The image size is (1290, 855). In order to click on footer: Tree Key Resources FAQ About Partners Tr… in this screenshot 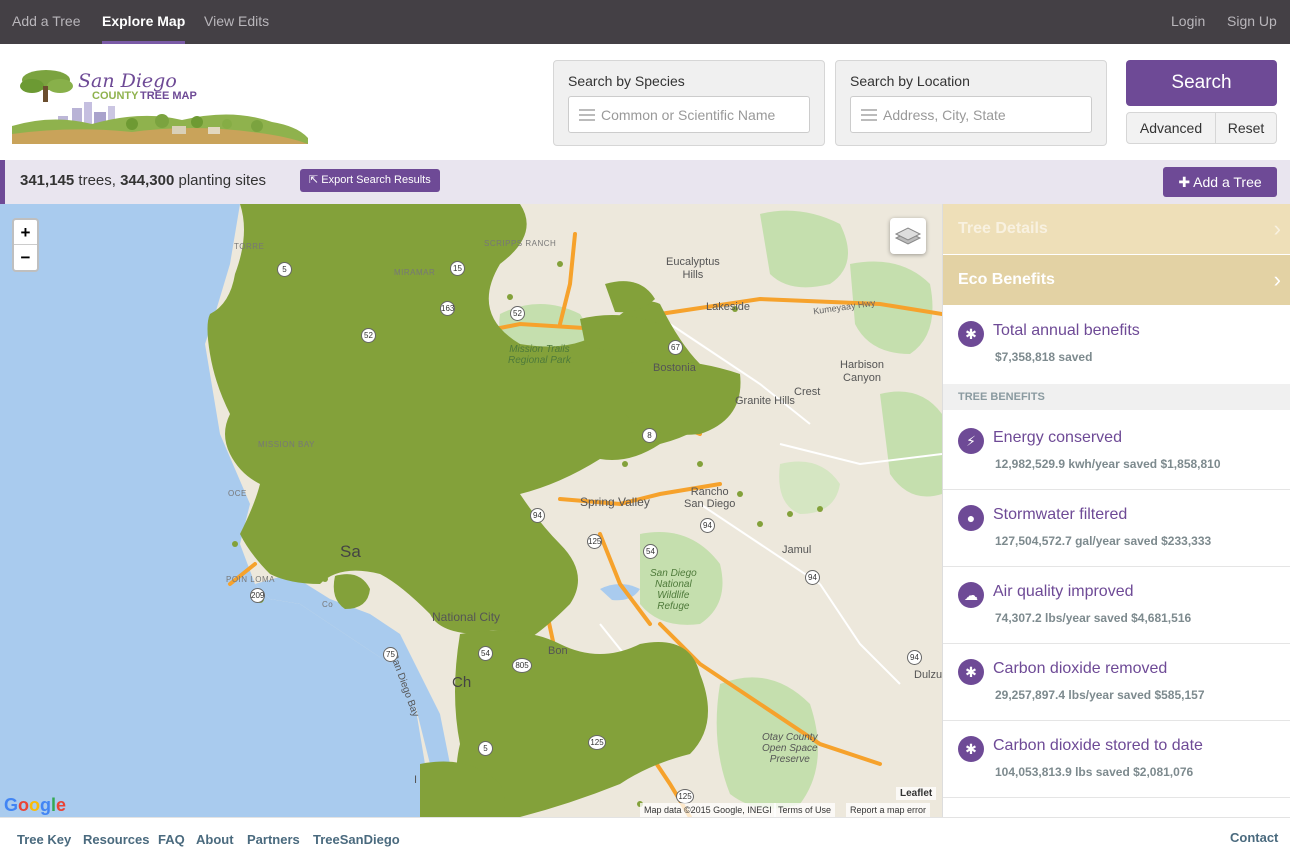, I will do `click(645, 836)`.